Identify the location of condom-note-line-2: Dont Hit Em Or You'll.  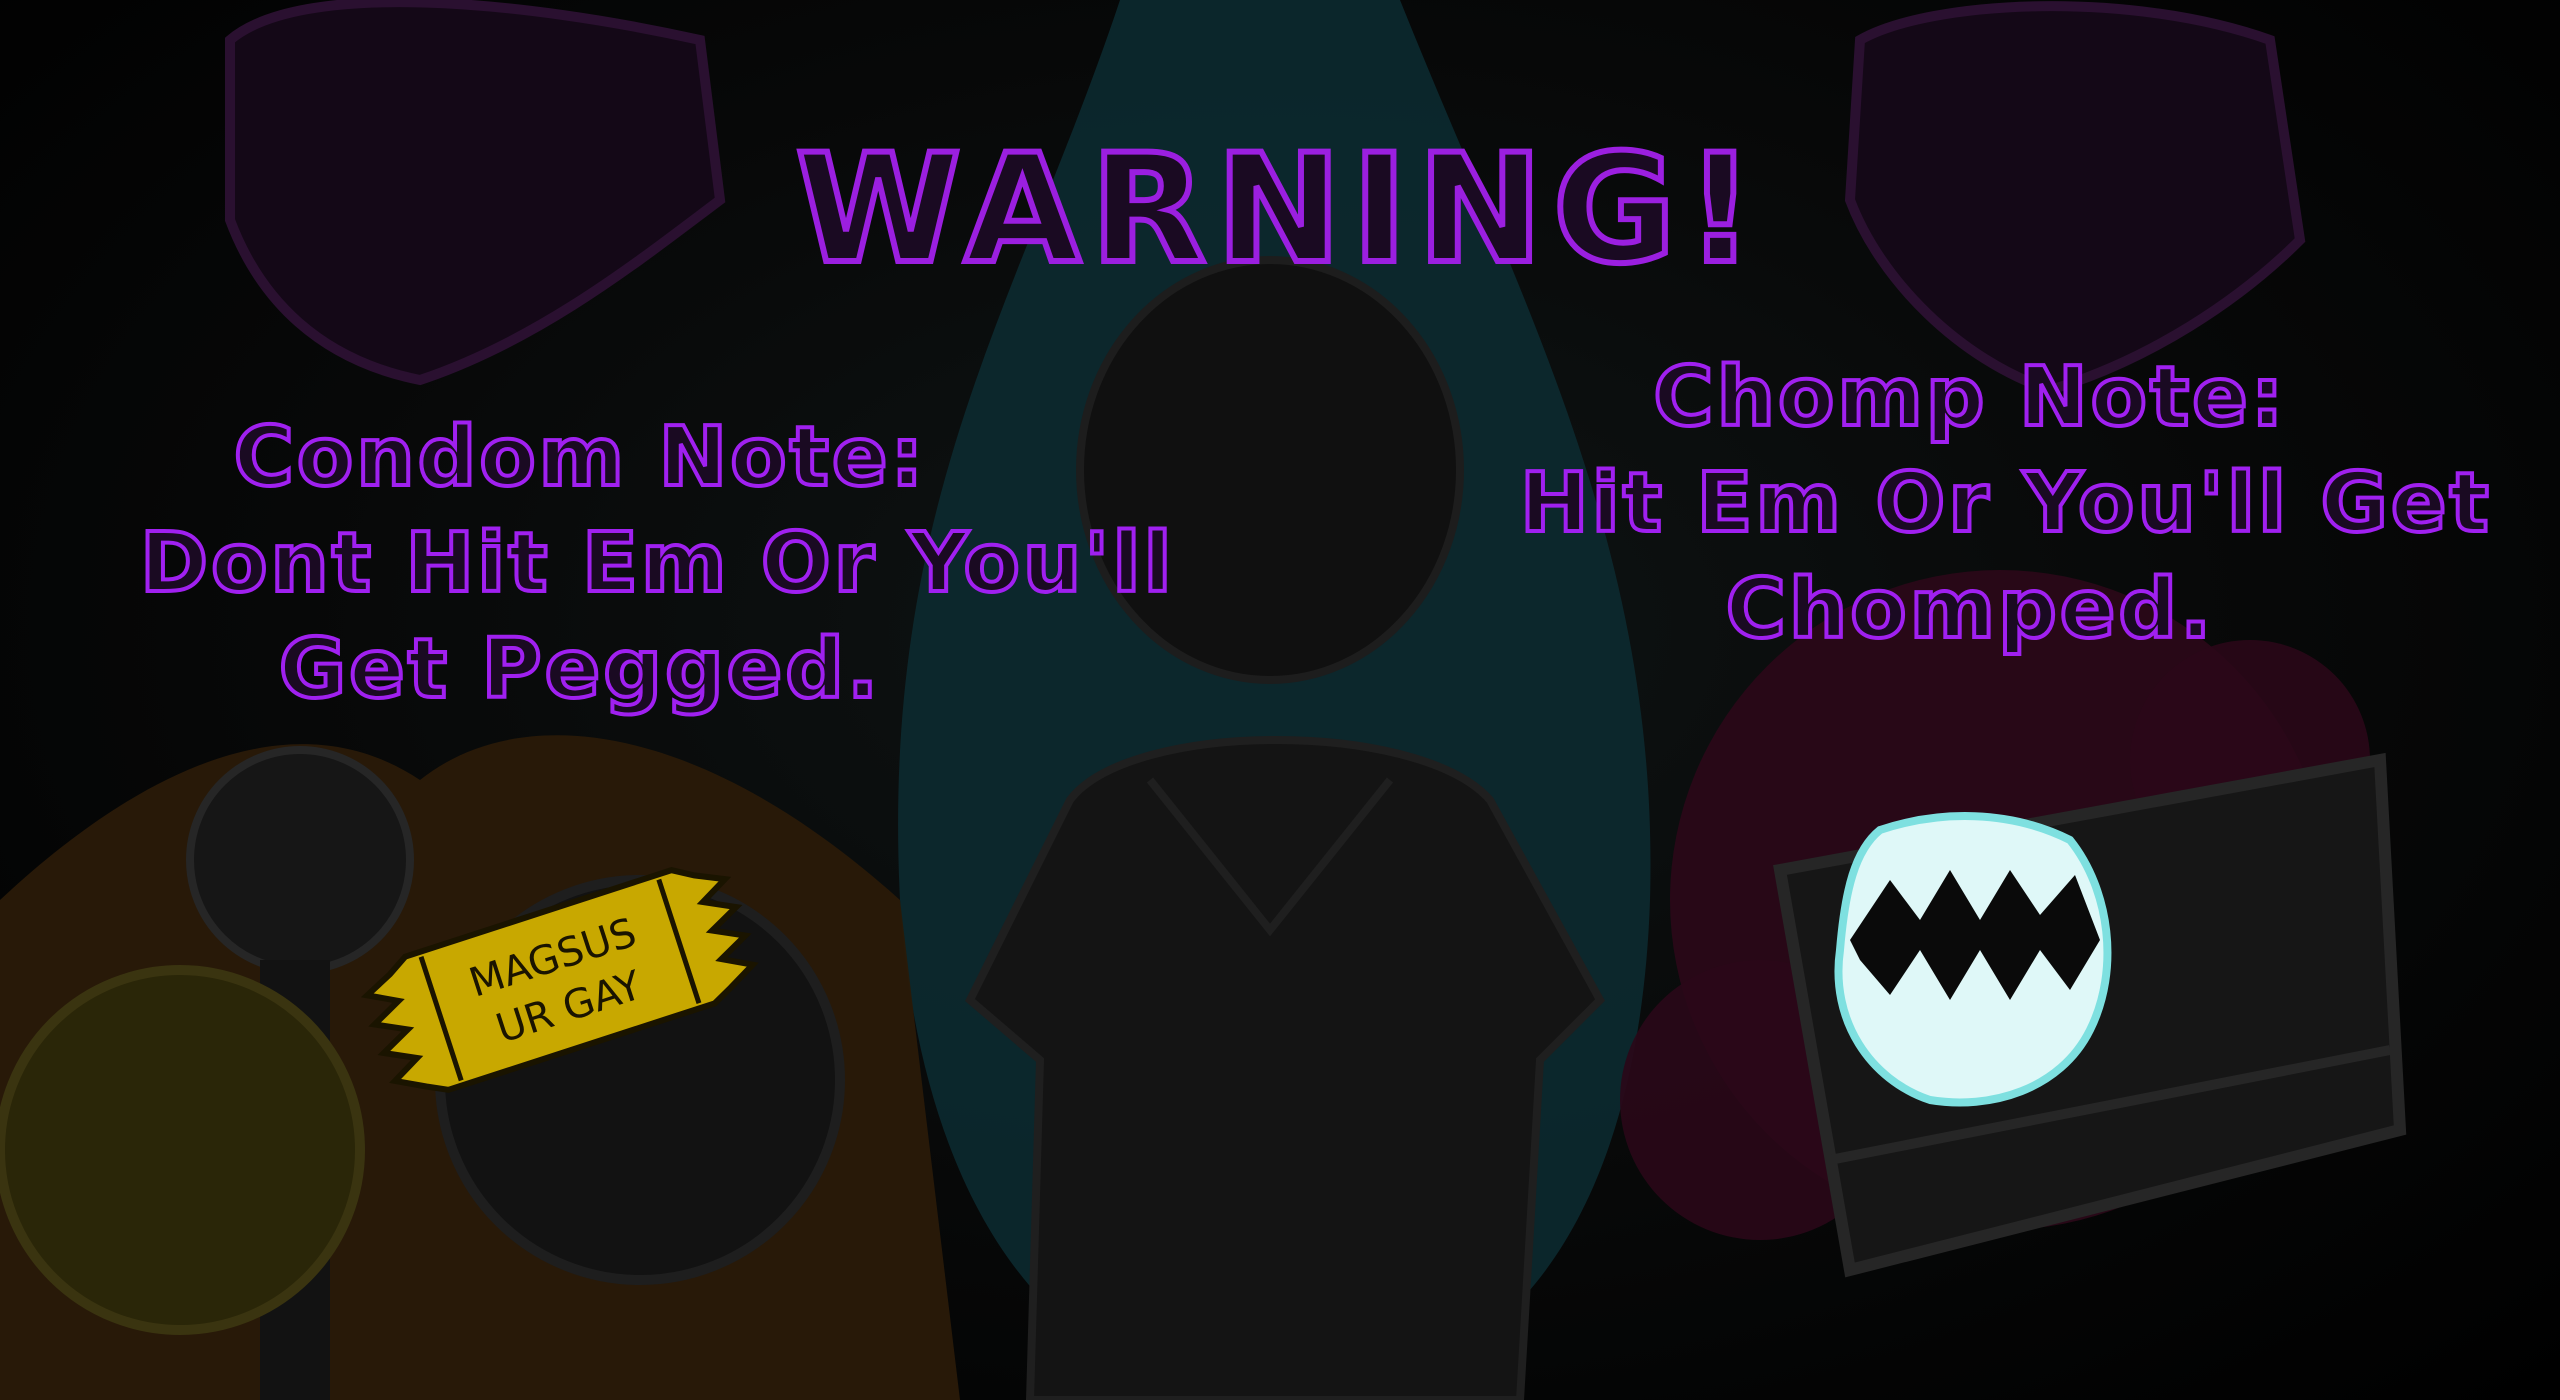
(656, 563).